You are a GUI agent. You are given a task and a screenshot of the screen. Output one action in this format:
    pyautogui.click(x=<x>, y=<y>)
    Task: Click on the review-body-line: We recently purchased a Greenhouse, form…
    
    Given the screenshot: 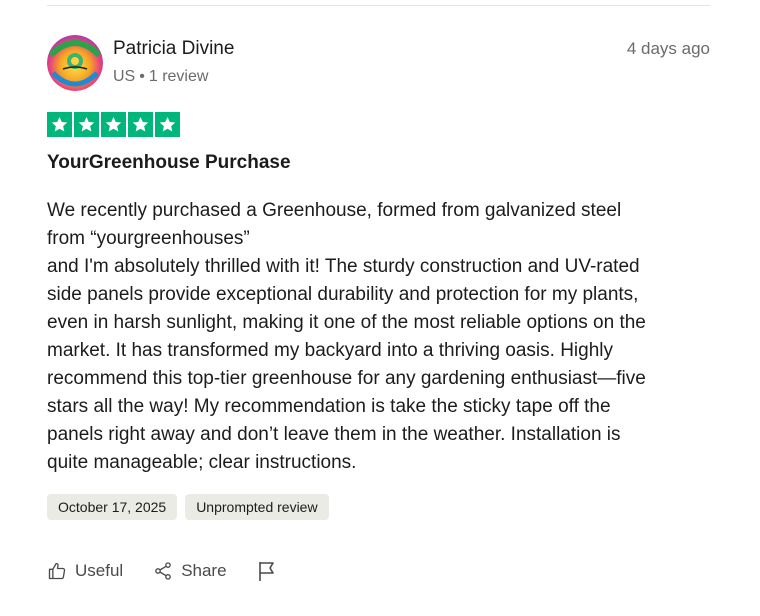 What is the action you would take?
    pyautogui.click(x=334, y=210)
    